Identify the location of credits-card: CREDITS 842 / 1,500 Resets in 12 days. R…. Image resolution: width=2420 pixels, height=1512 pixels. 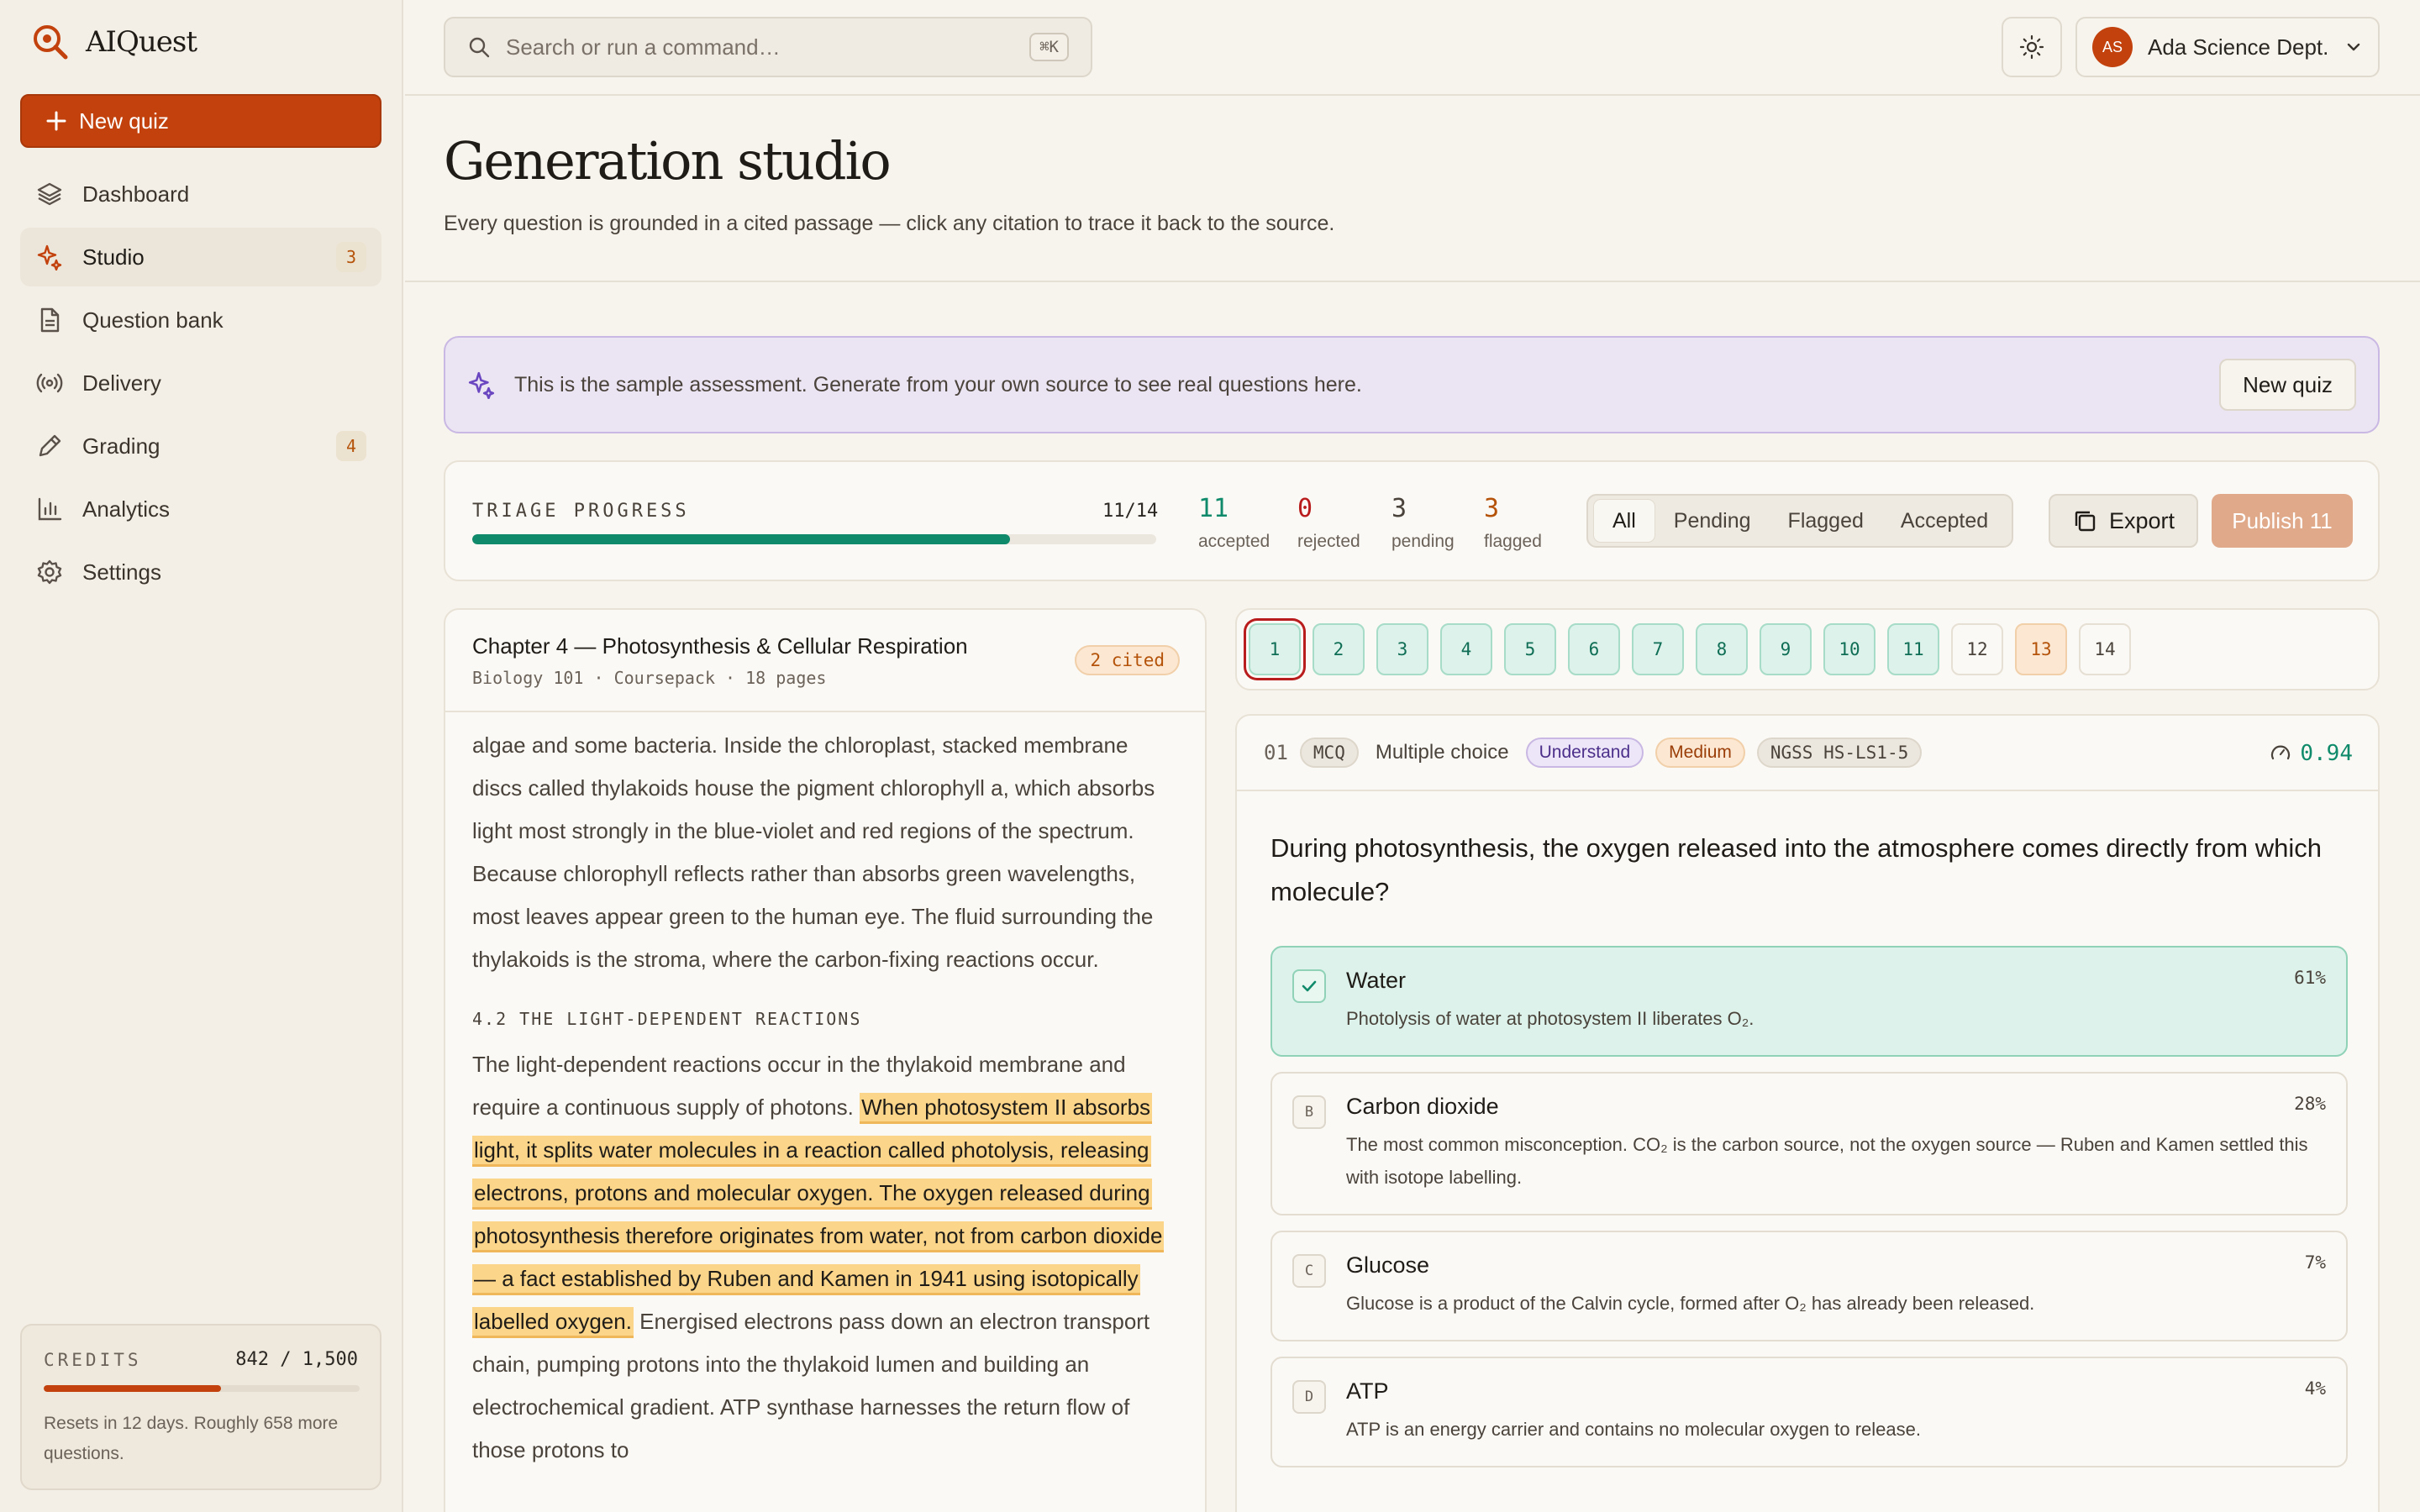
(200, 1407).